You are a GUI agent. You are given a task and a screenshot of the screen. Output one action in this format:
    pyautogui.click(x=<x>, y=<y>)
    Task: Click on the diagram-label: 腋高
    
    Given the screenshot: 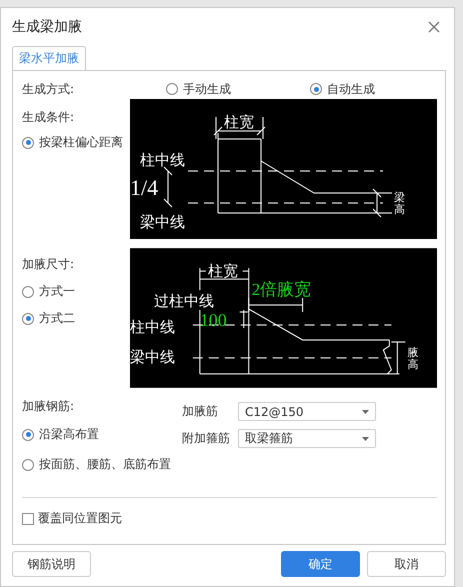 What is the action you would take?
    pyautogui.click(x=412, y=358)
    